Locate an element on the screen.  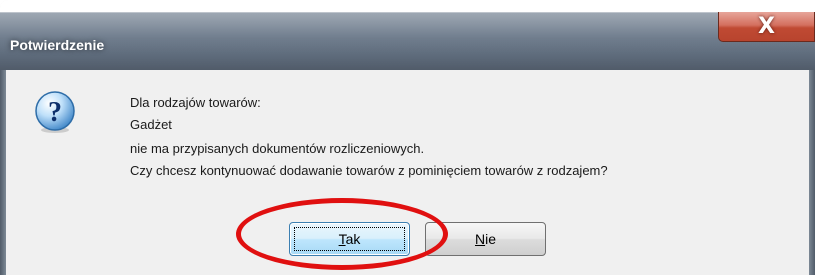
yes-button: Tak is located at coordinates (349, 239).